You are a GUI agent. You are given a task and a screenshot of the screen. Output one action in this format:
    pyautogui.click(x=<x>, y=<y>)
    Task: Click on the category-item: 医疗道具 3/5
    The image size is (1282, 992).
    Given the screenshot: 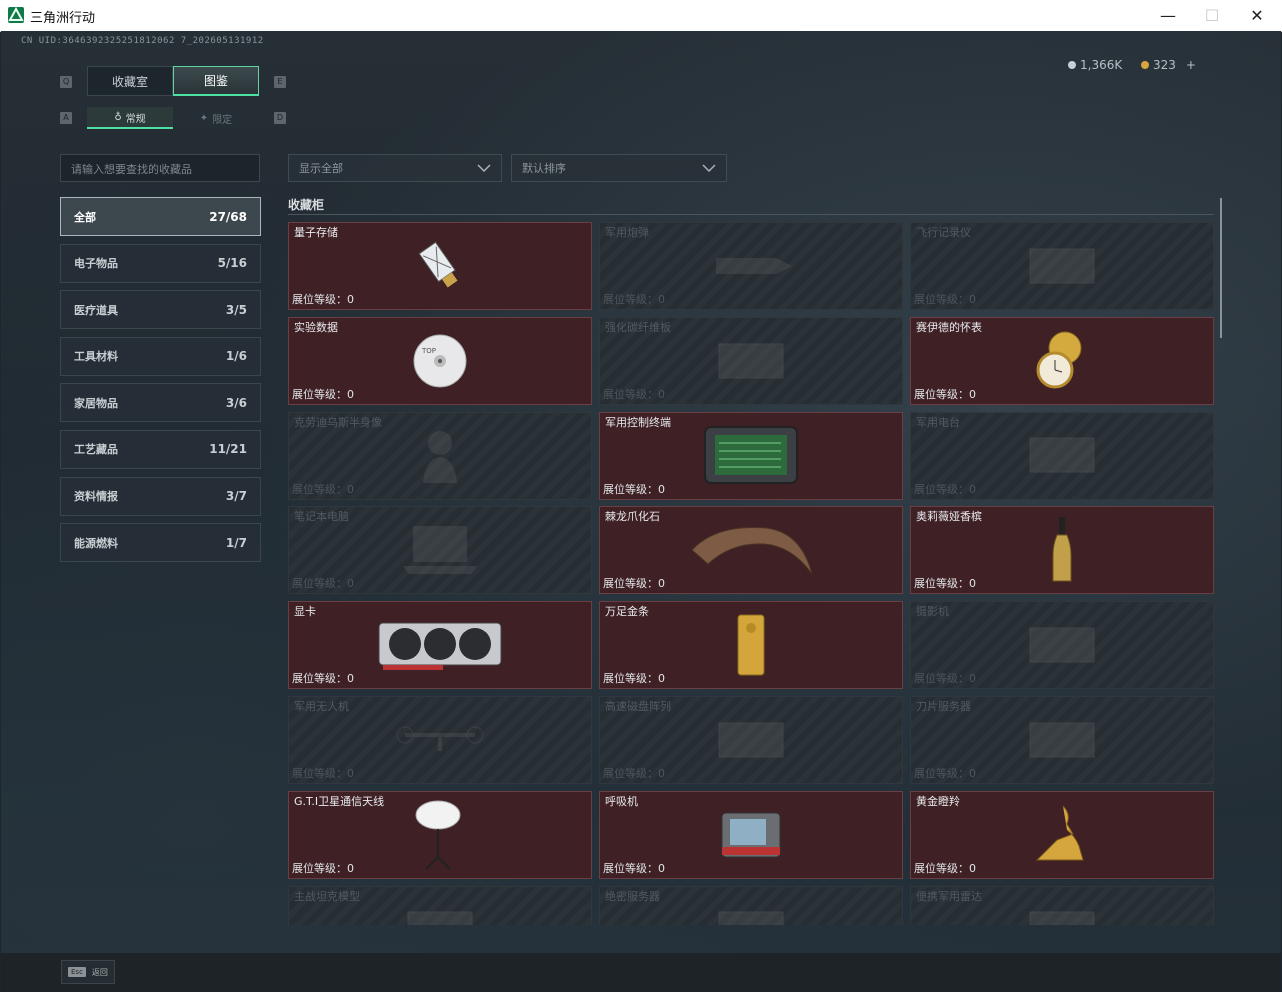 What is the action you would take?
    pyautogui.click(x=160, y=310)
    